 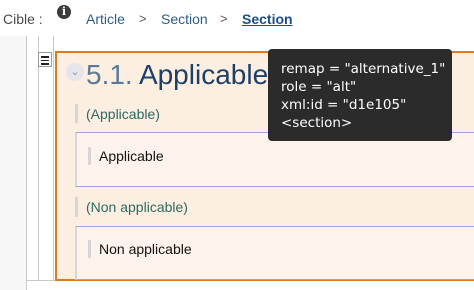 What do you see at coordinates (131, 156) in the screenshot?
I see `alternative-content: Applicable` at bounding box center [131, 156].